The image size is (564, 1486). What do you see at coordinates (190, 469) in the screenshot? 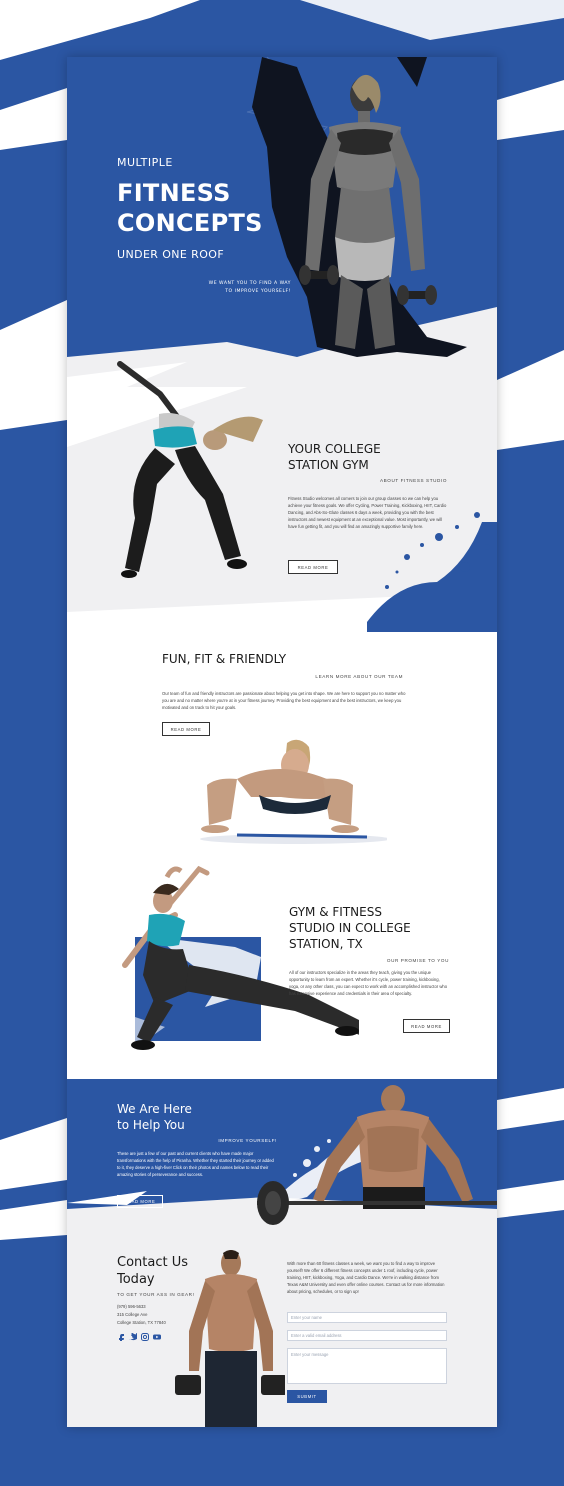
I see `jumping-athlete-image` at bounding box center [190, 469].